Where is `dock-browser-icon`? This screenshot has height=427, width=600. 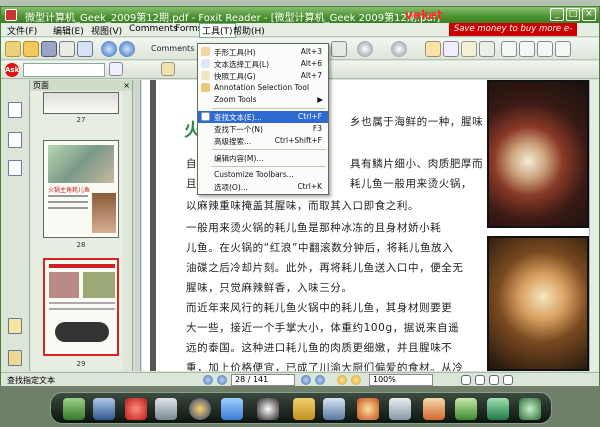 dock-browser-icon is located at coordinates (200, 409).